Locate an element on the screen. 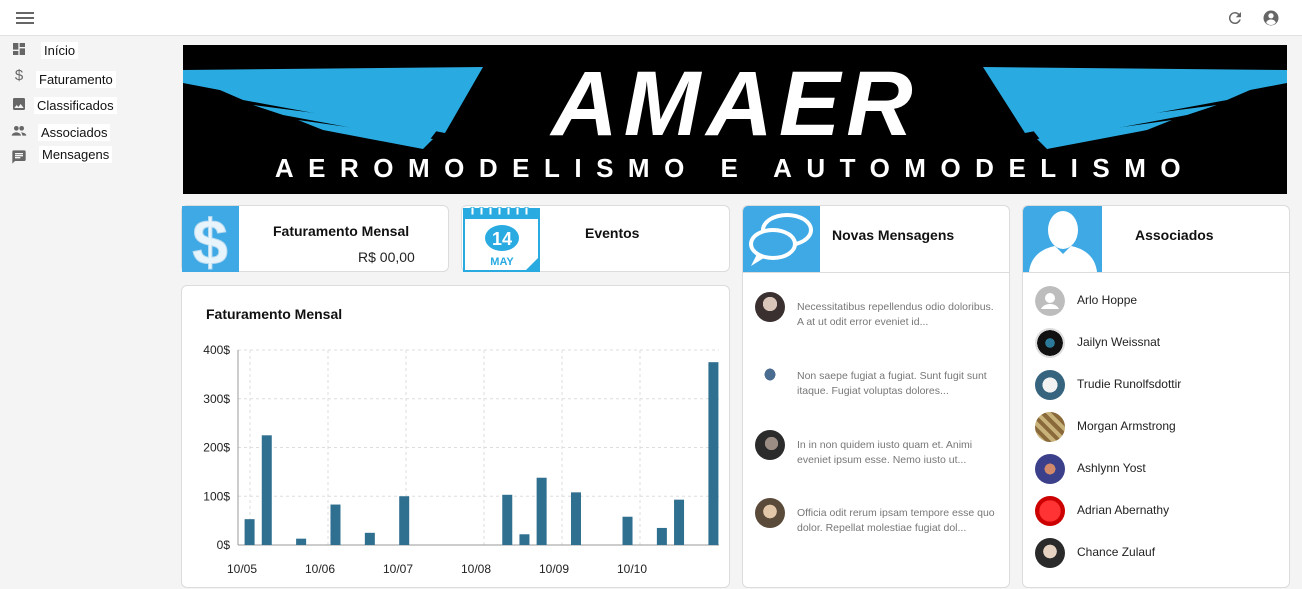 The width and height of the screenshot is (1302, 589). sidebar-item-label: Classificados is located at coordinates (75, 105).